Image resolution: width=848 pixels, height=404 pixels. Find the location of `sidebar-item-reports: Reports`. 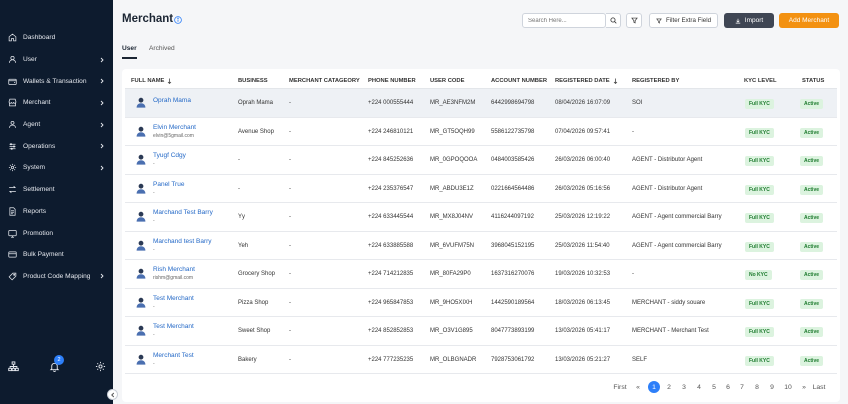

sidebar-item-reports: Reports is located at coordinates (56, 212).